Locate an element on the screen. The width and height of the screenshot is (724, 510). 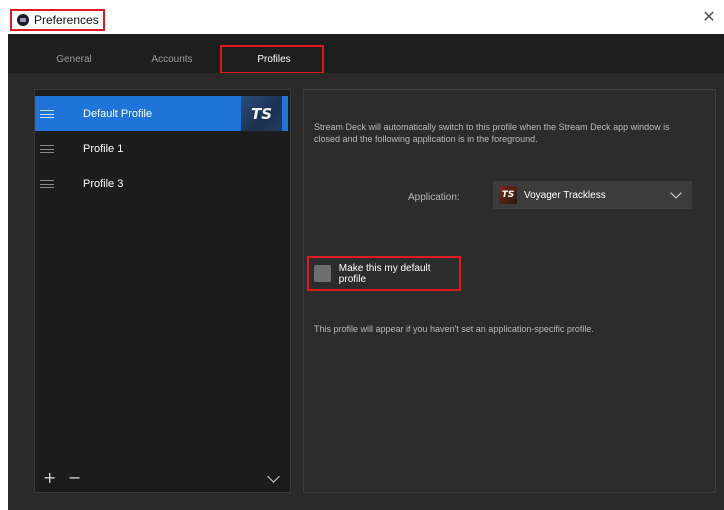
window-title: Preferences is located at coordinates (66, 20).